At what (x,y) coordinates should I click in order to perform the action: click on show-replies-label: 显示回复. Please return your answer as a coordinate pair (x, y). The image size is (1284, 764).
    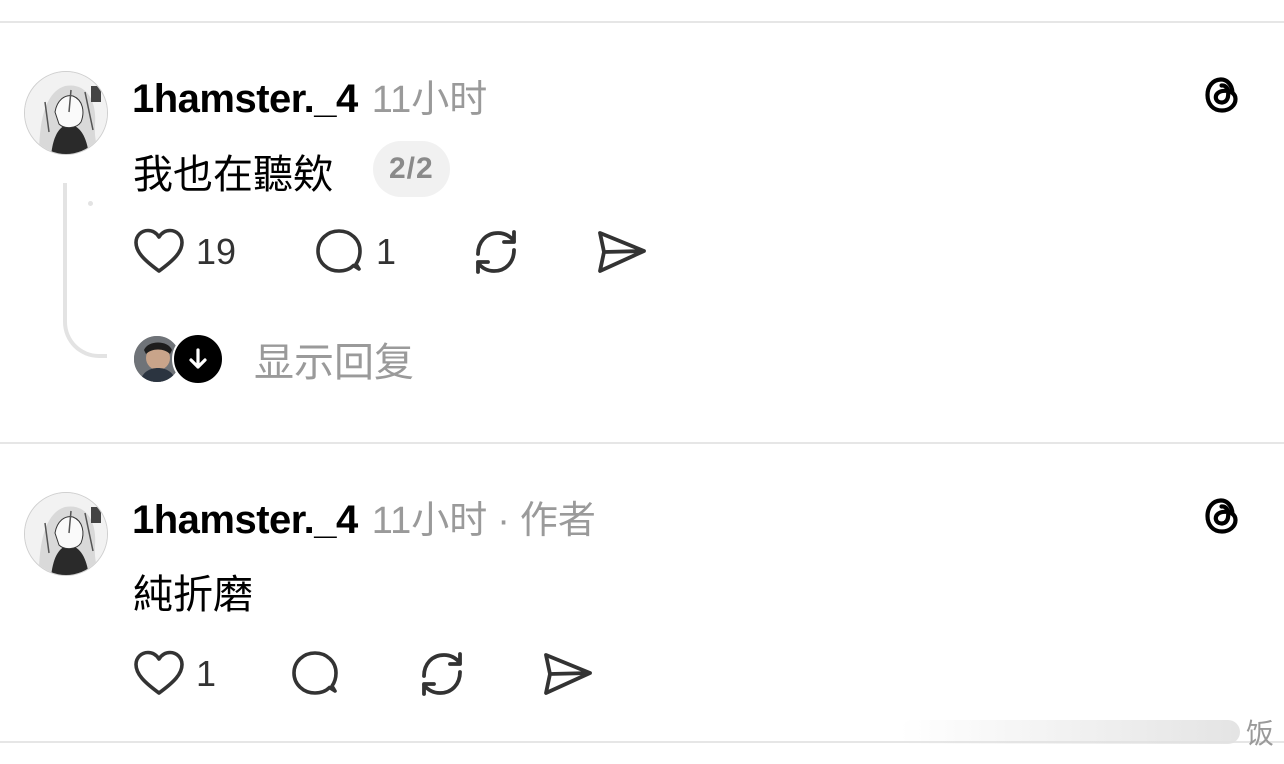
    Looking at the image, I should click on (334, 359).